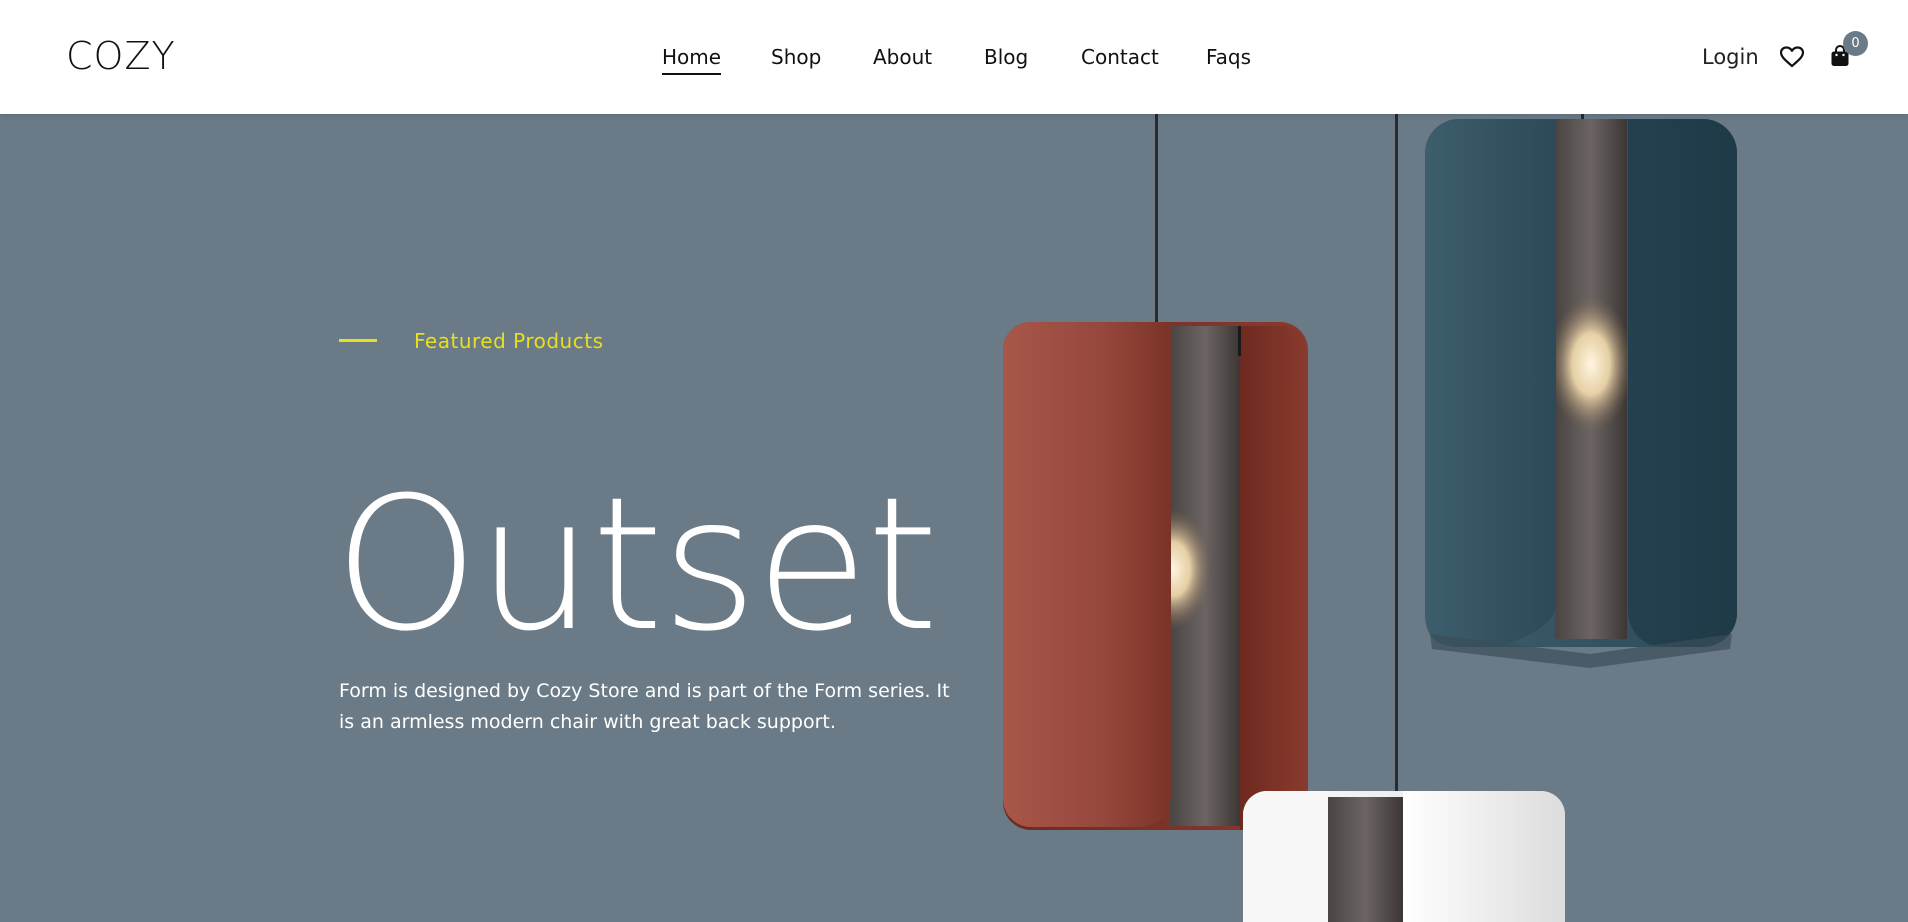 This screenshot has height=922, width=1908. Describe the element at coordinates (1006, 57) in the screenshot. I see `nav-item-blog: Blog` at that location.